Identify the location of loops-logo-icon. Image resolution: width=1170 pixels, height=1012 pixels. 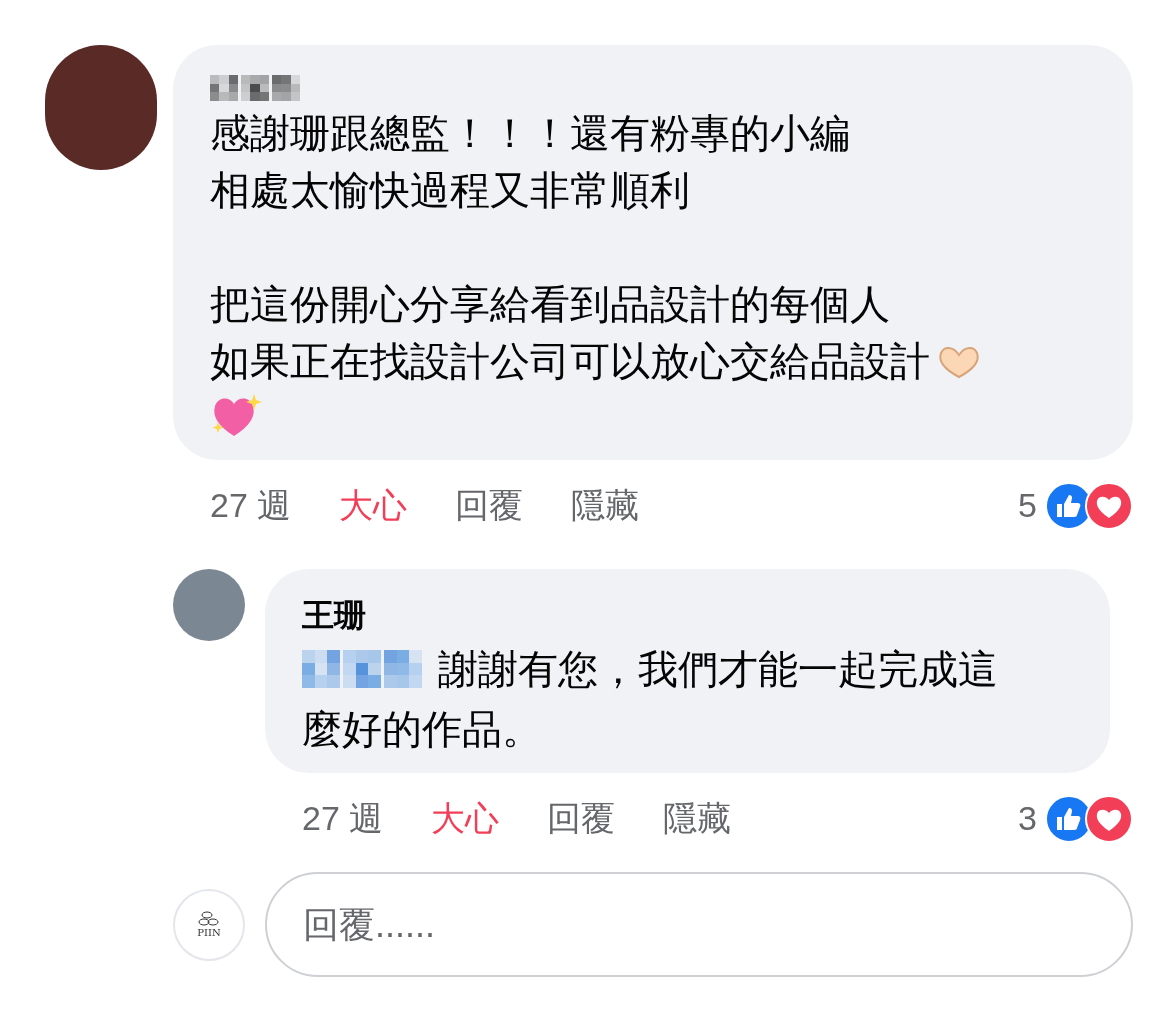
(209, 919).